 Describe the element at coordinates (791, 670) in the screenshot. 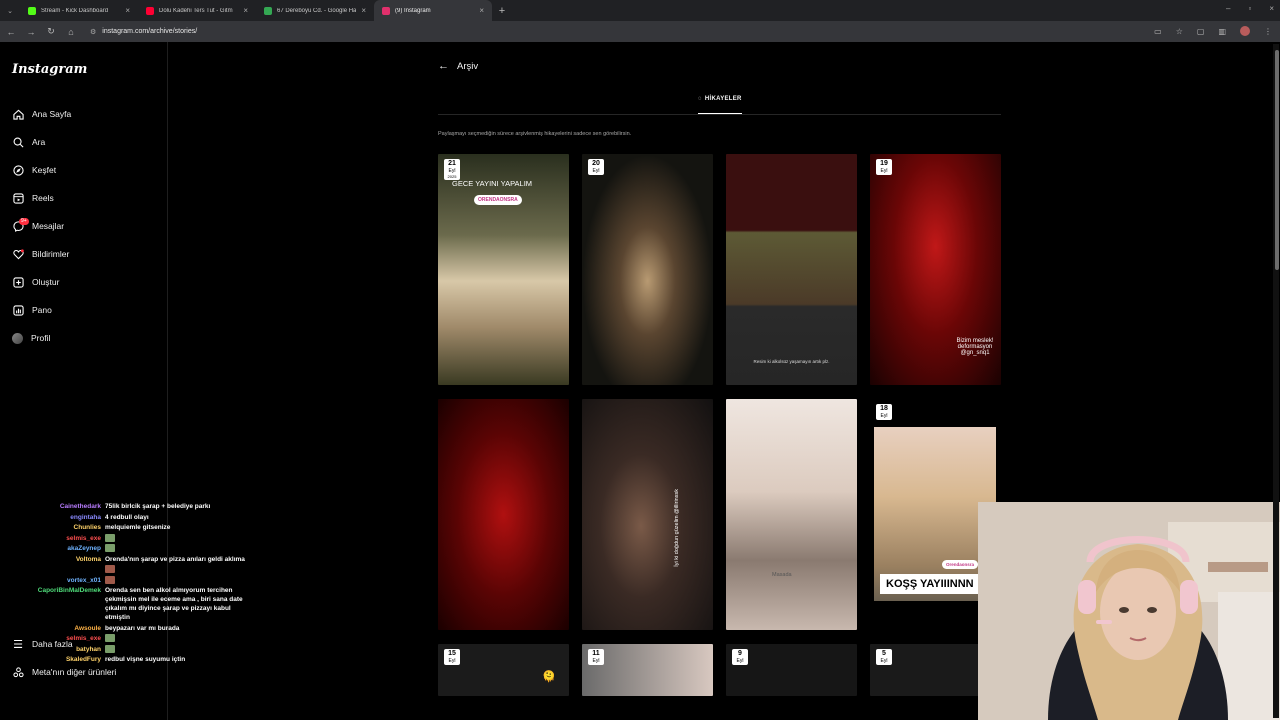

I see `story-card: 9 Eyl` at that location.